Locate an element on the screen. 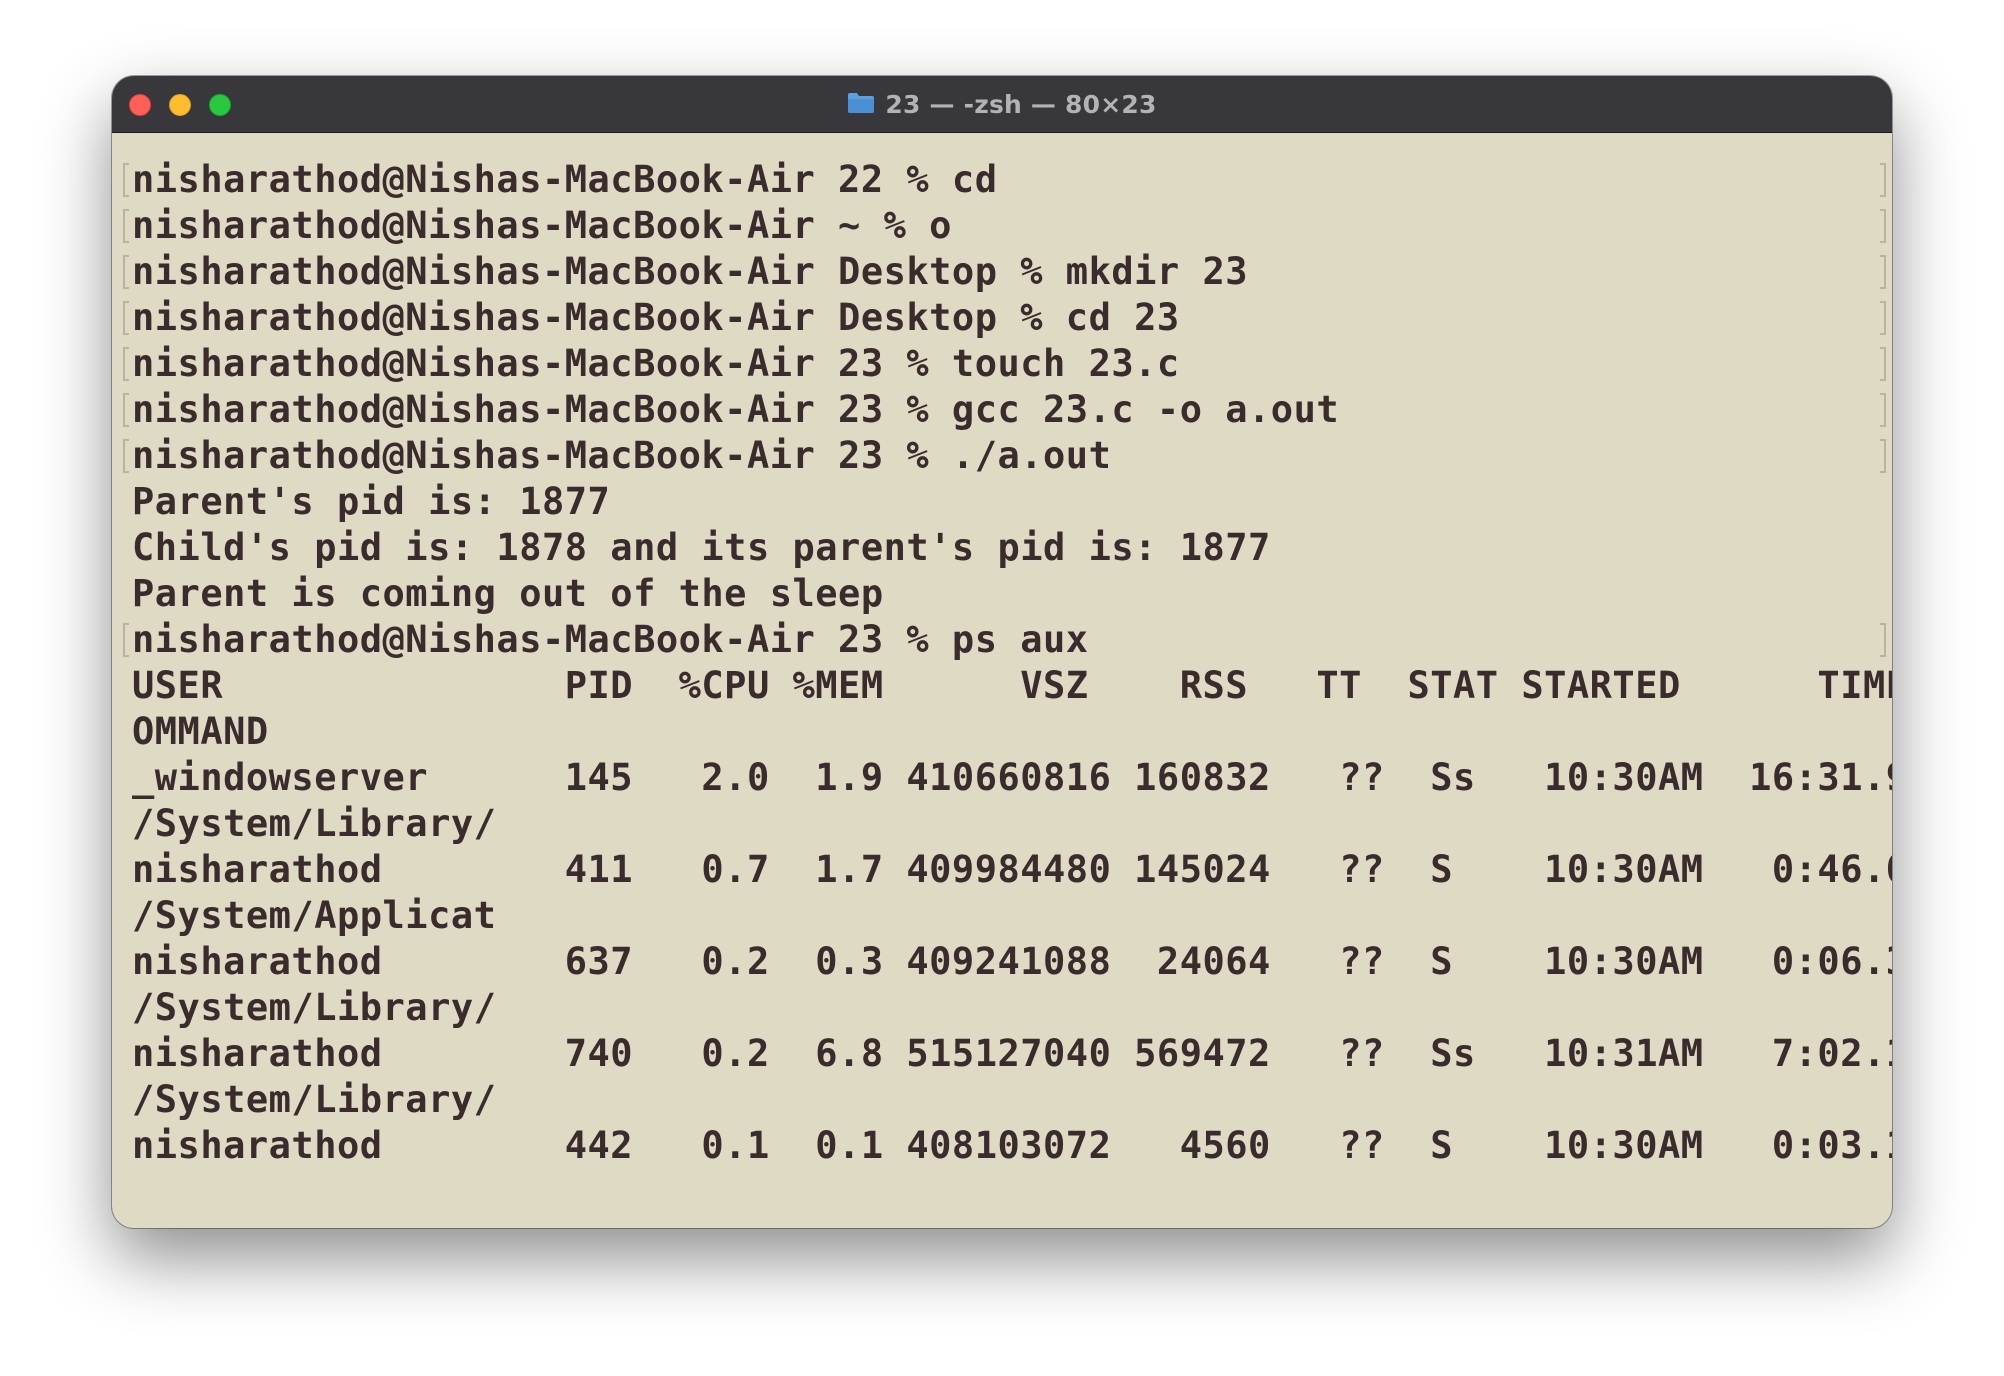 The width and height of the screenshot is (2004, 1376). title-bar: 23 — -zsh — 80×23 is located at coordinates (1002, 104).